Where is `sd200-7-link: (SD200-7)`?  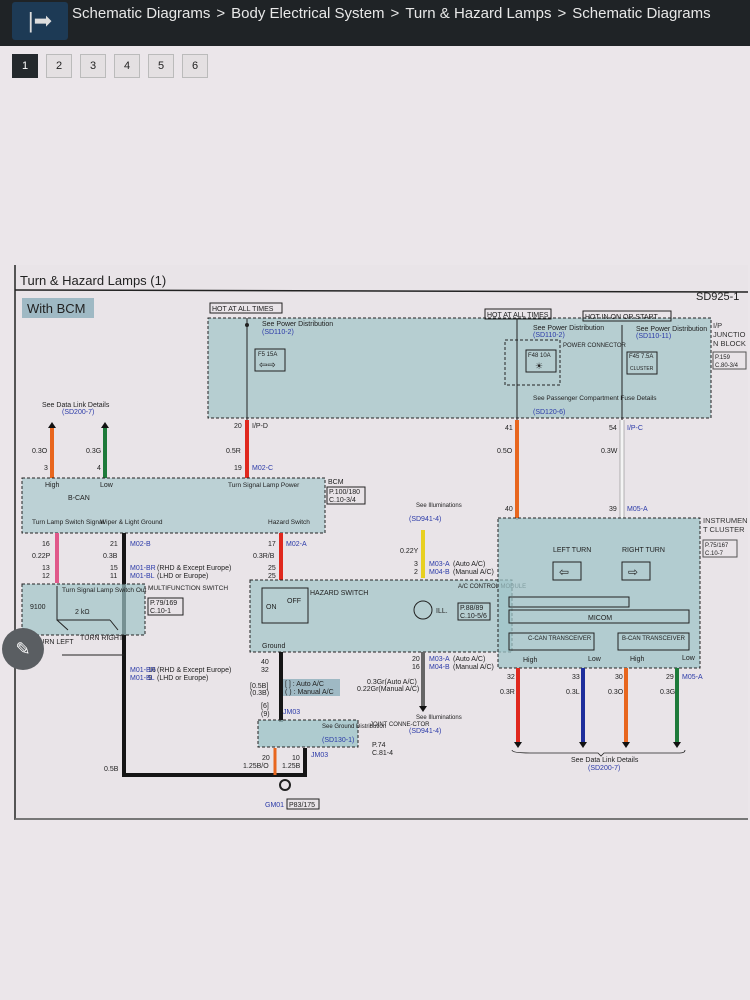
sd200-7-link: (SD200-7) is located at coordinates (78, 412).